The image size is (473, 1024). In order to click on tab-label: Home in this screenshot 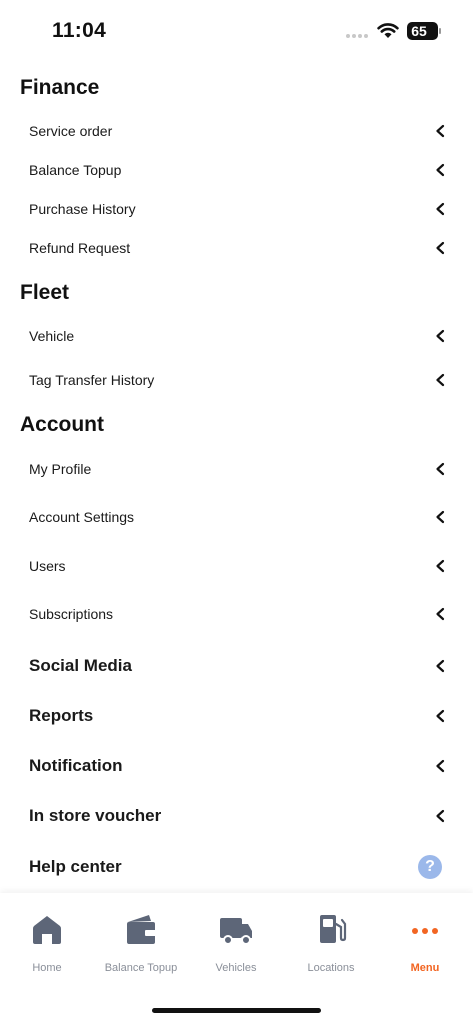, I will do `click(47, 968)`.